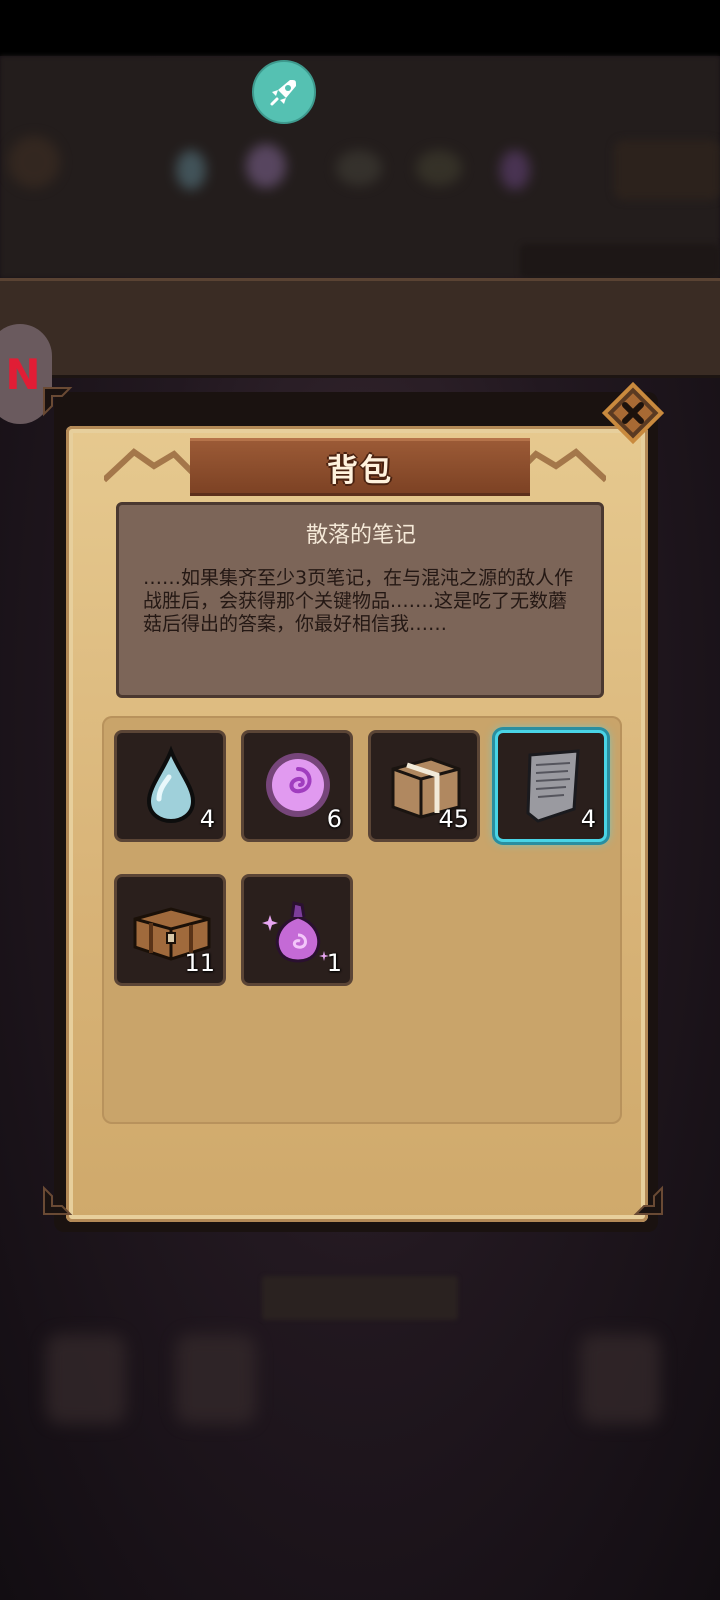 This screenshot has width=720, height=1600. I want to click on close-button, so click(633, 413).